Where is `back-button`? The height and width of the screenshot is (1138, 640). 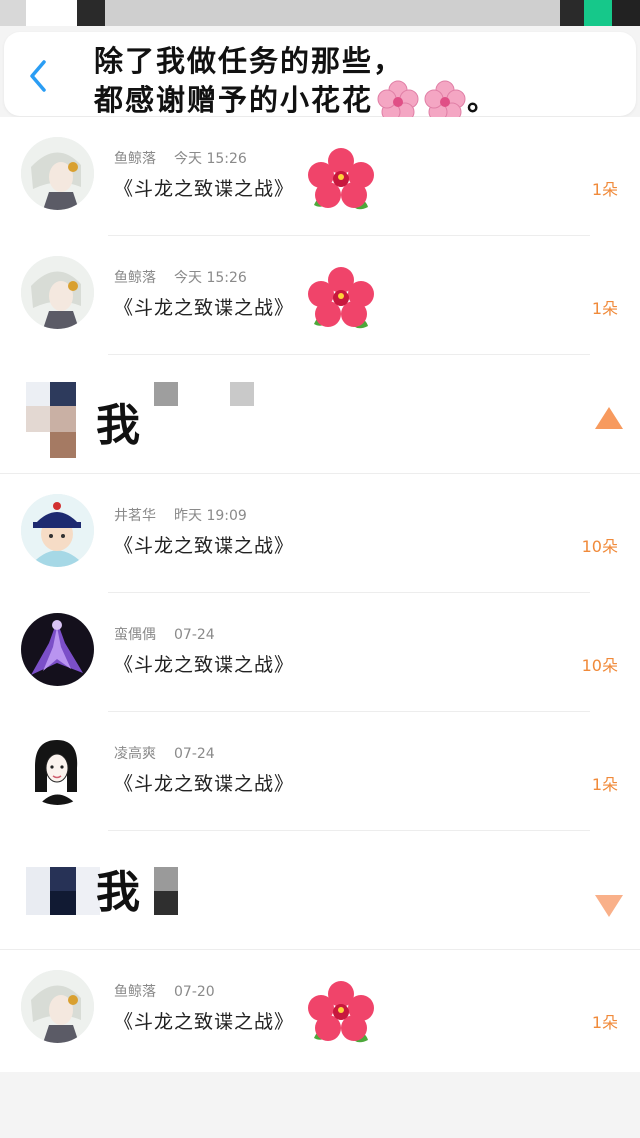
back-button is located at coordinates (38, 76).